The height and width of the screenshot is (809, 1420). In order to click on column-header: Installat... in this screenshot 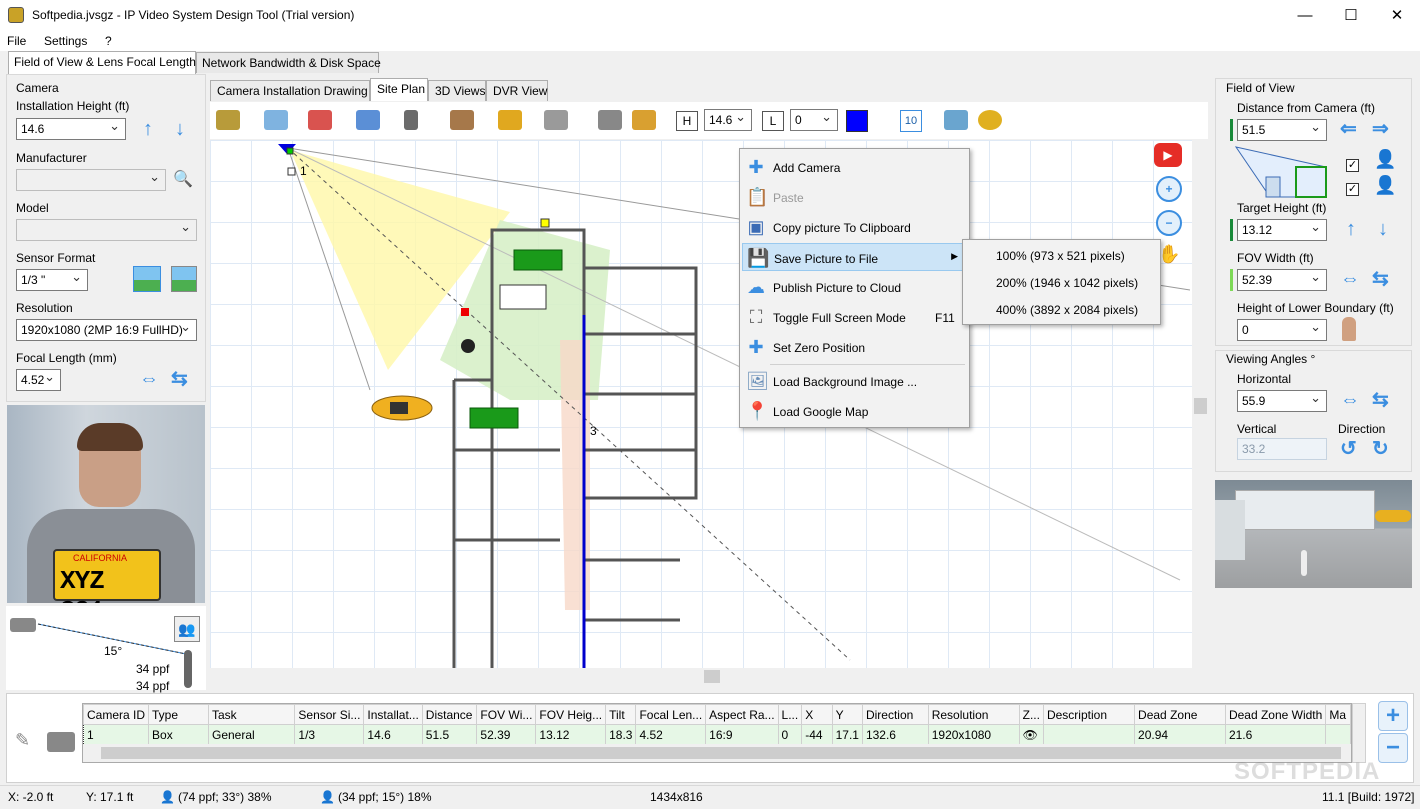, I will do `click(393, 714)`.